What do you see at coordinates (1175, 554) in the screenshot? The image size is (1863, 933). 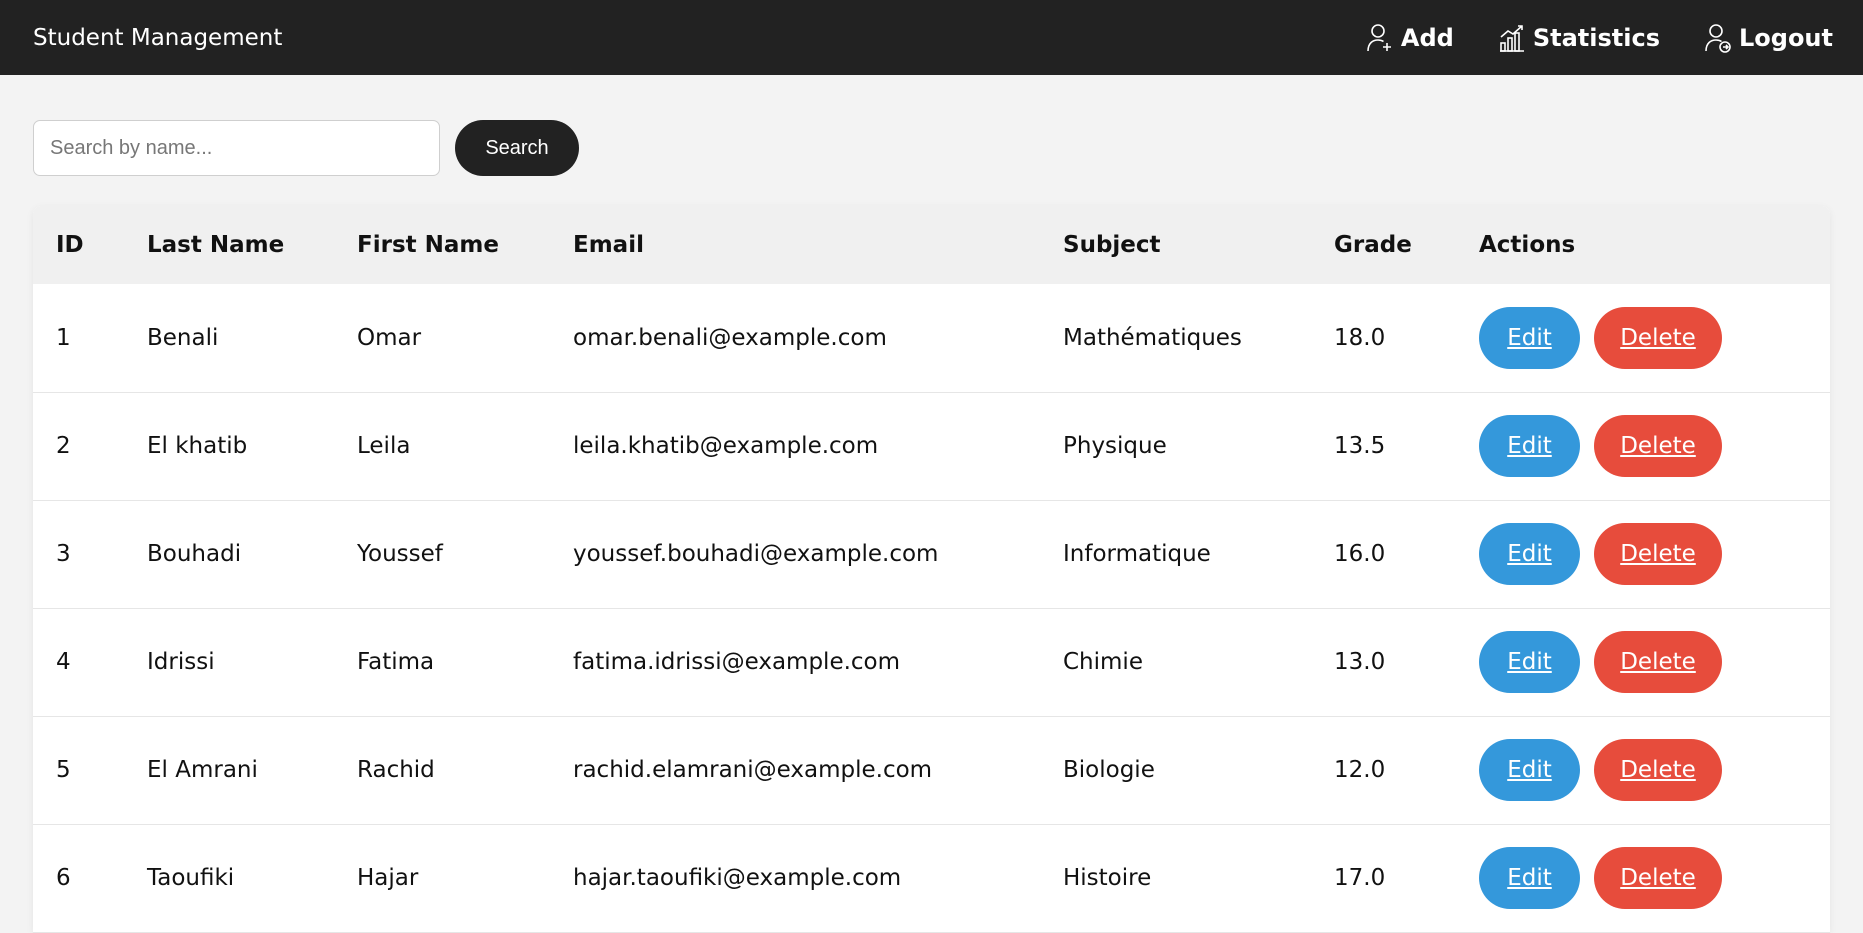 I see `cell-subject: Informatique` at bounding box center [1175, 554].